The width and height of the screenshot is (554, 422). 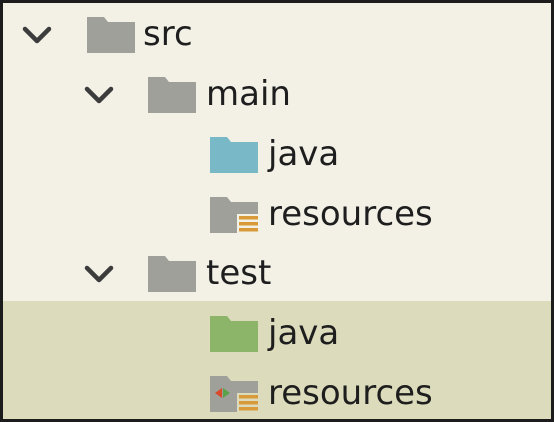 I want to click on tree-node-label: src, so click(x=168, y=34).